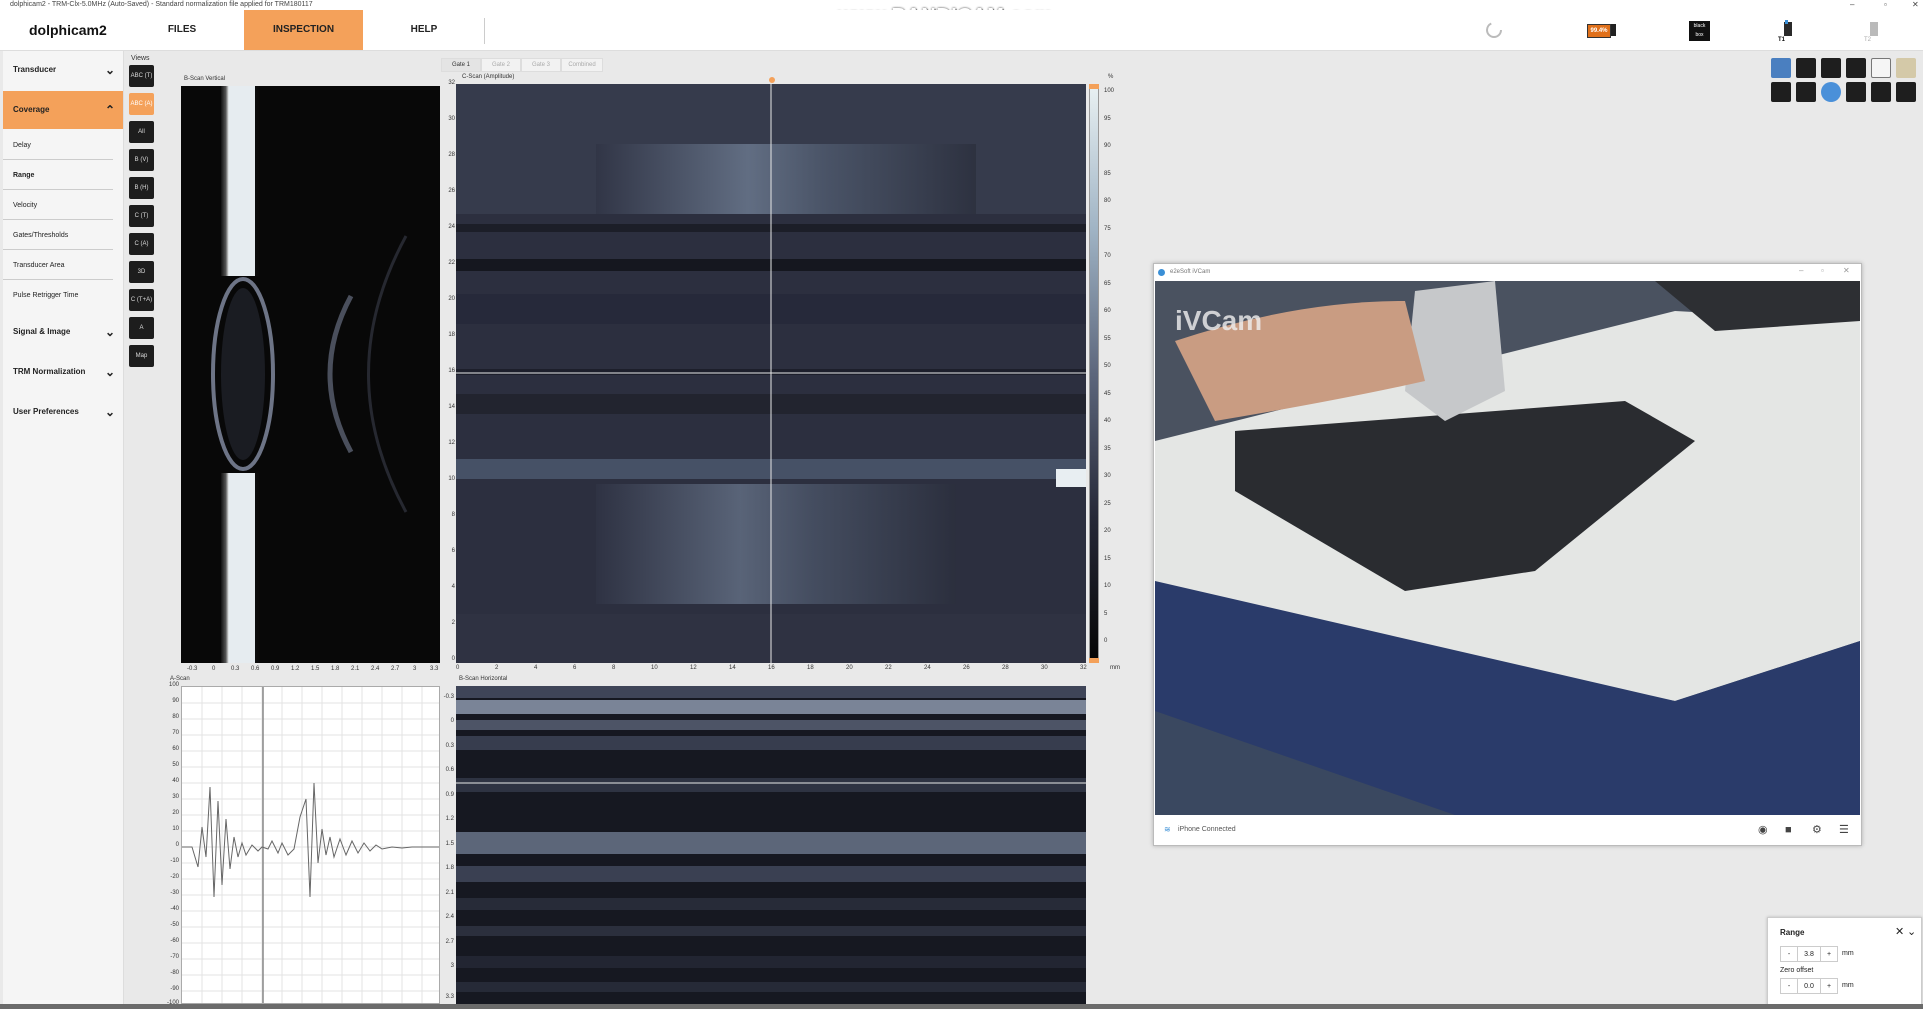 This screenshot has width=1923, height=1009. What do you see at coordinates (1873, 31) in the screenshot?
I see `transducer-t2-icon: T2` at bounding box center [1873, 31].